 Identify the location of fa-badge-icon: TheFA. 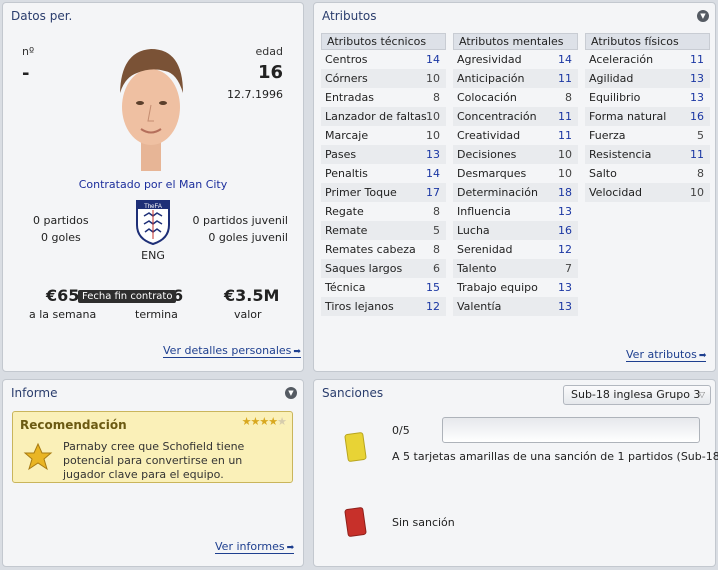
(153, 222).